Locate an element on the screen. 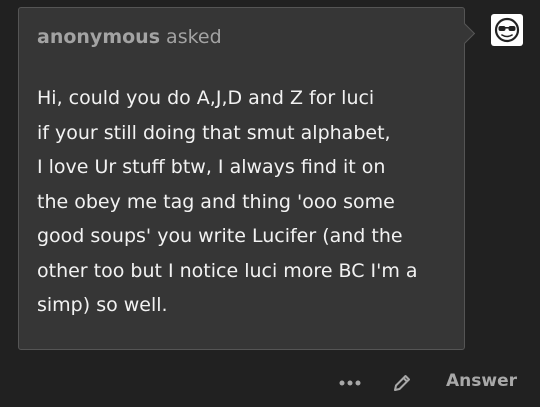 The image size is (540, 407). sunglasses-face-icon is located at coordinates (507, 30).